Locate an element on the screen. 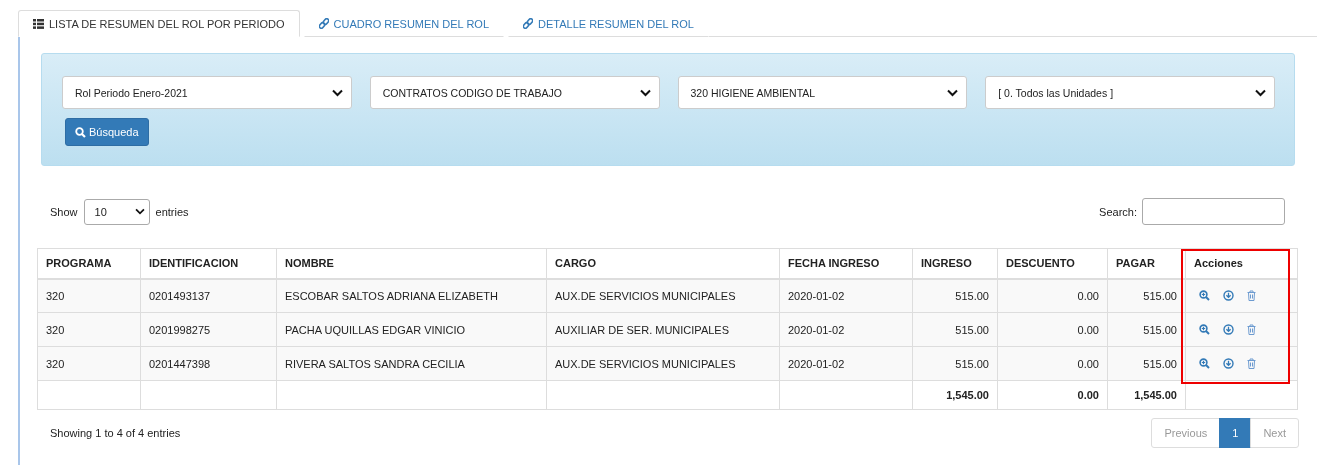 The width and height of the screenshot is (1317, 465). page-button: 1 is located at coordinates (1235, 433).